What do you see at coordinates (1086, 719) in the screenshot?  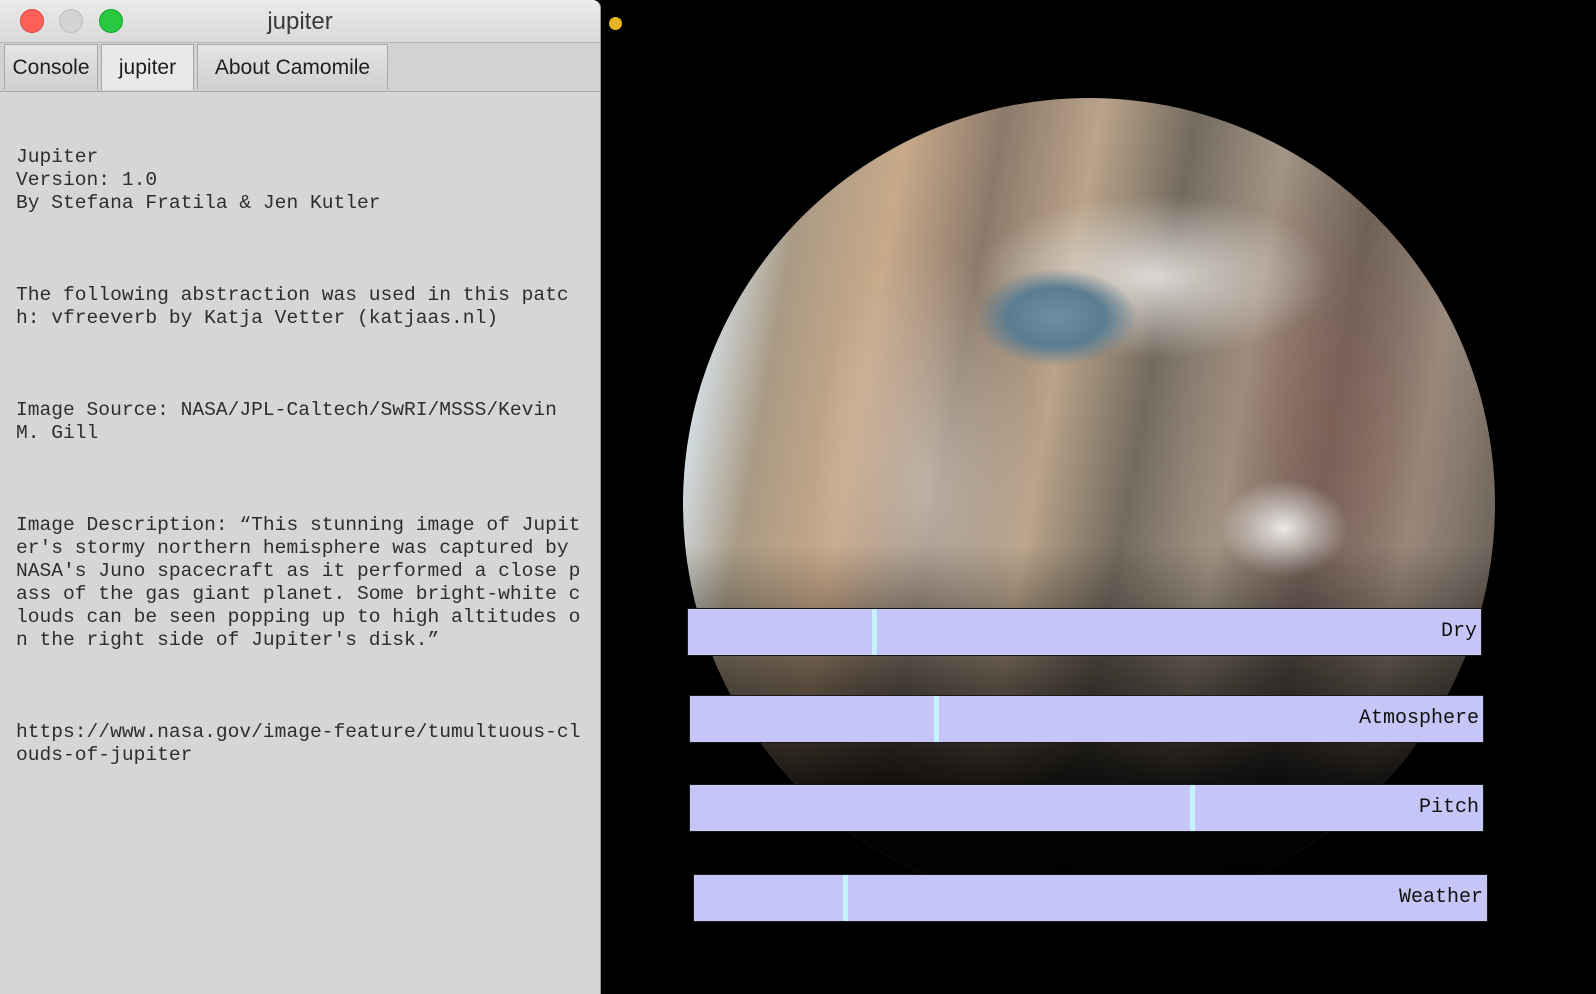 I see `slider-atmosphere: Atmosphere` at bounding box center [1086, 719].